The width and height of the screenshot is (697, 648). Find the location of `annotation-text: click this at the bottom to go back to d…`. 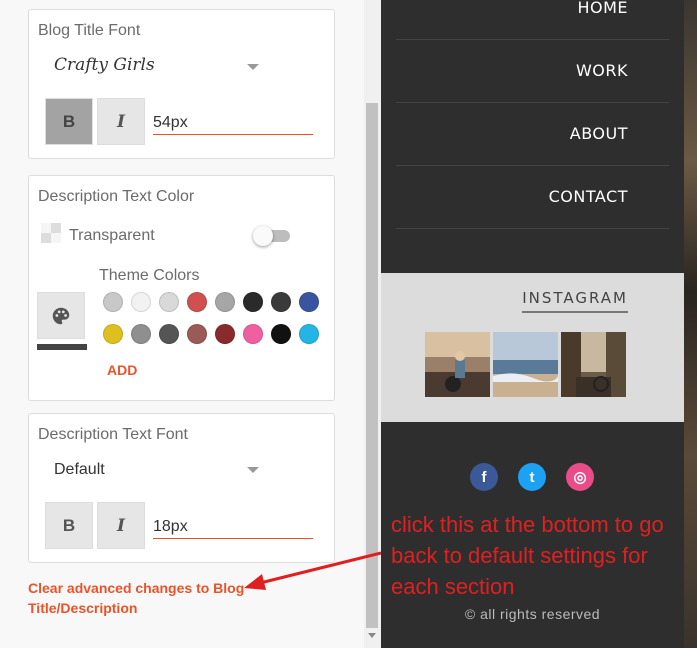

annotation-text: click this at the bottom to go back to d… is located at coordinates (527, 555).